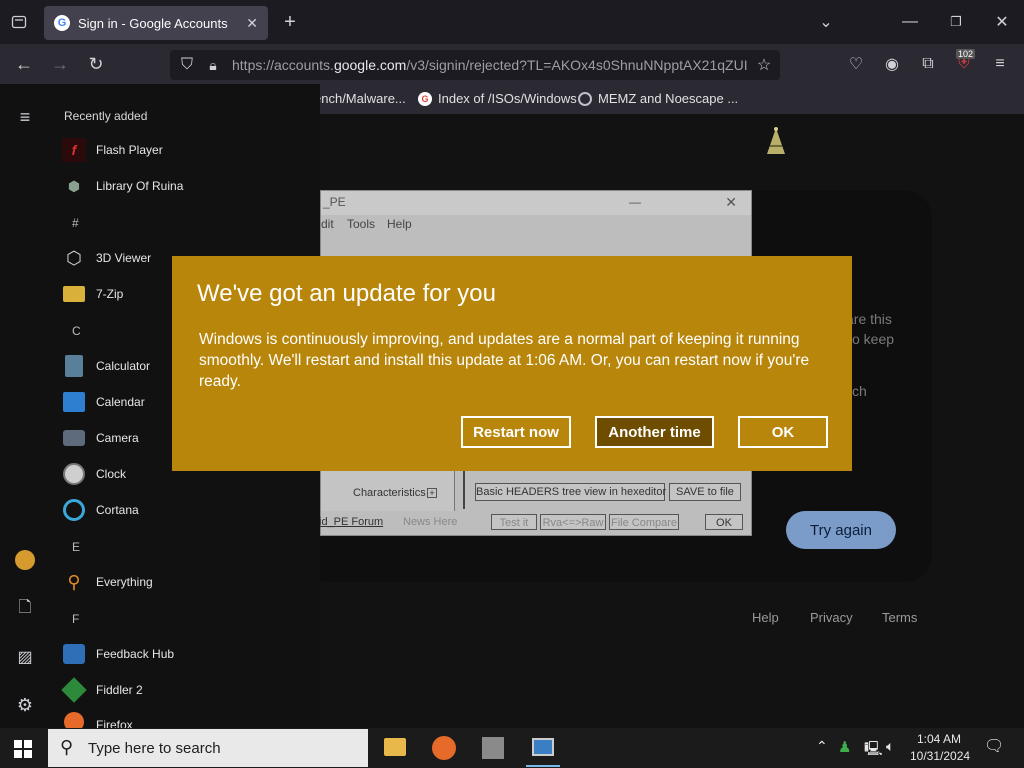 This screenshot has height=768, width=1024. Describe the element at coordinates (140, 186) in the screenshot. I see `app-label: Library Of Ruina` at that location.